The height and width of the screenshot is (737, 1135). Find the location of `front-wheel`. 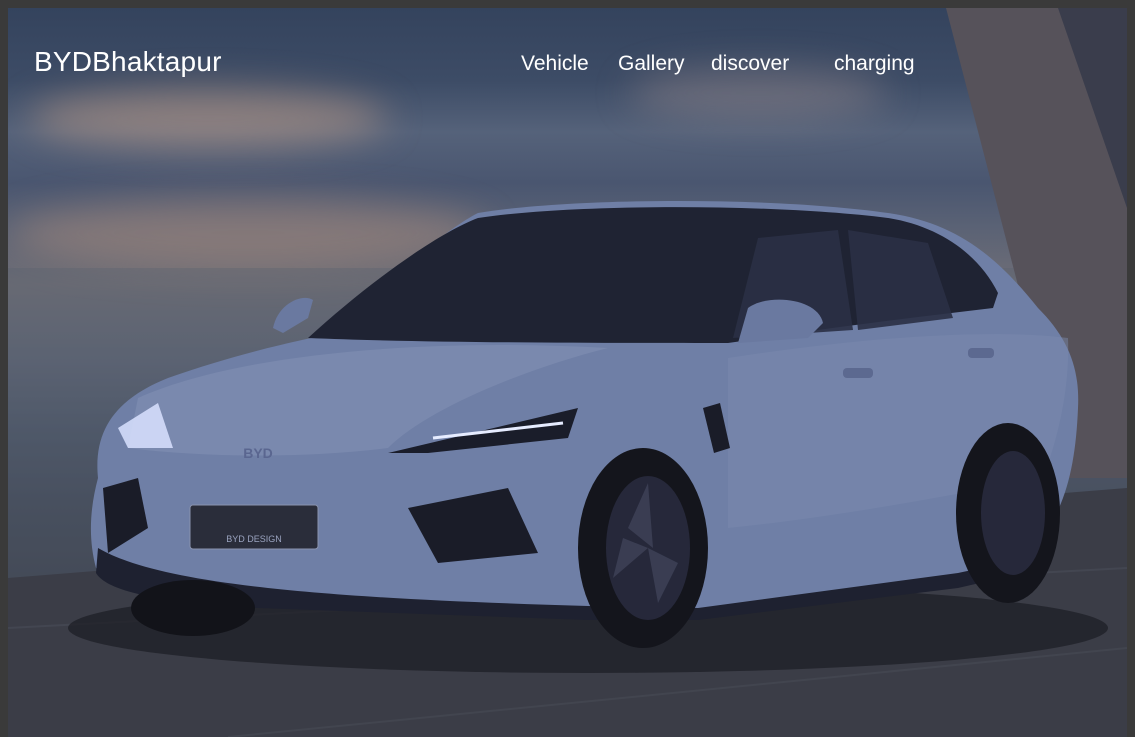

front-wheel is located at coordinates (643, 548).